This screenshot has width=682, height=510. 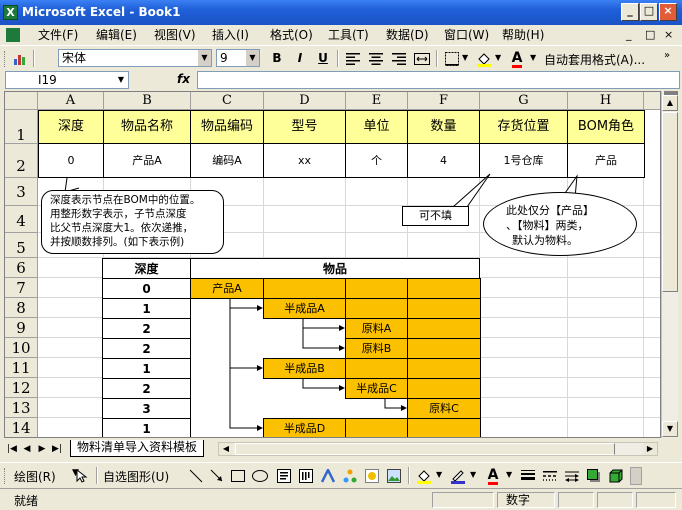 What do you see at coordinates (670, 103) in the screenshot?
I see `scroll-up-button: ▲` at bounding box center [670, 103].